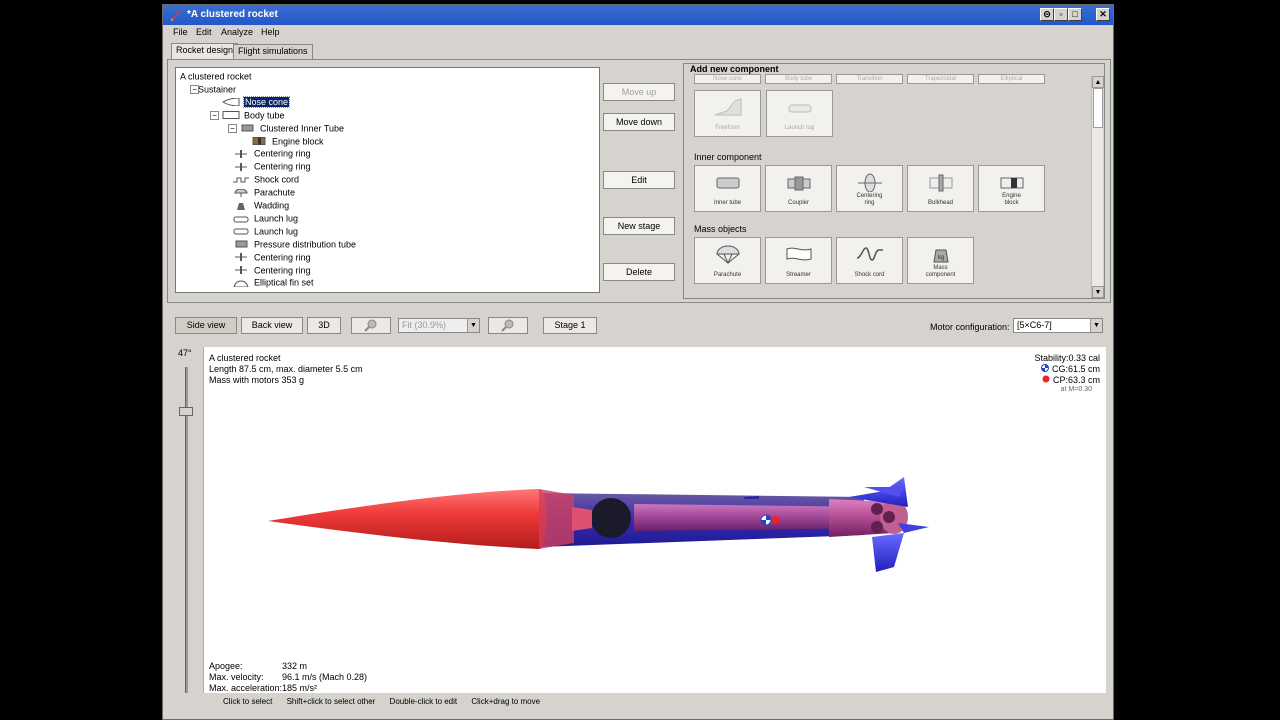 The image size is (1280, 720). I want to click on component-stub-button: Elliptical, so click(1011, 79).